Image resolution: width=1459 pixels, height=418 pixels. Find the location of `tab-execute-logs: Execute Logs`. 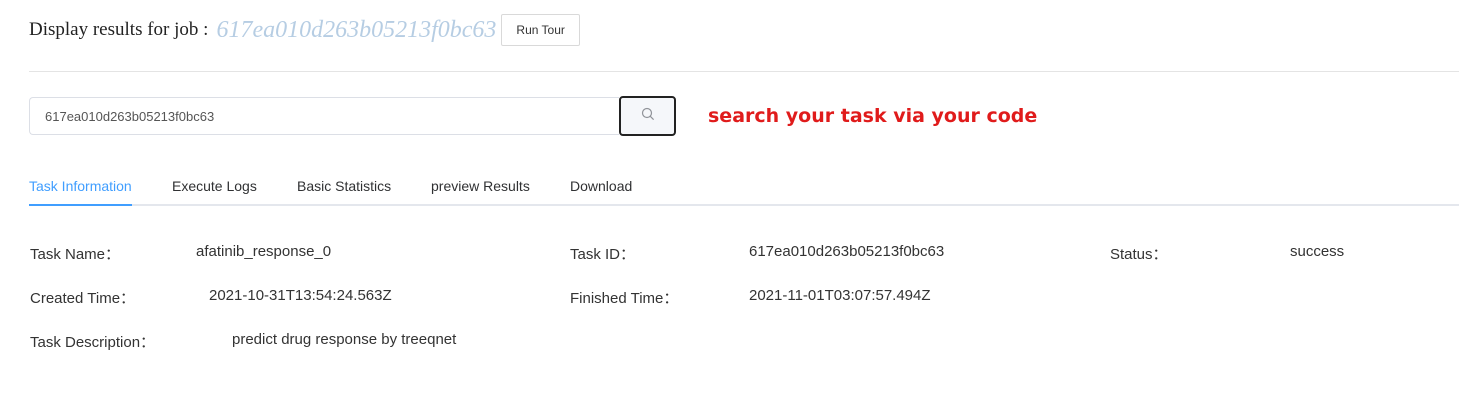

tab-execute-logs: Execute Logs is located at coordinates (214, 187).